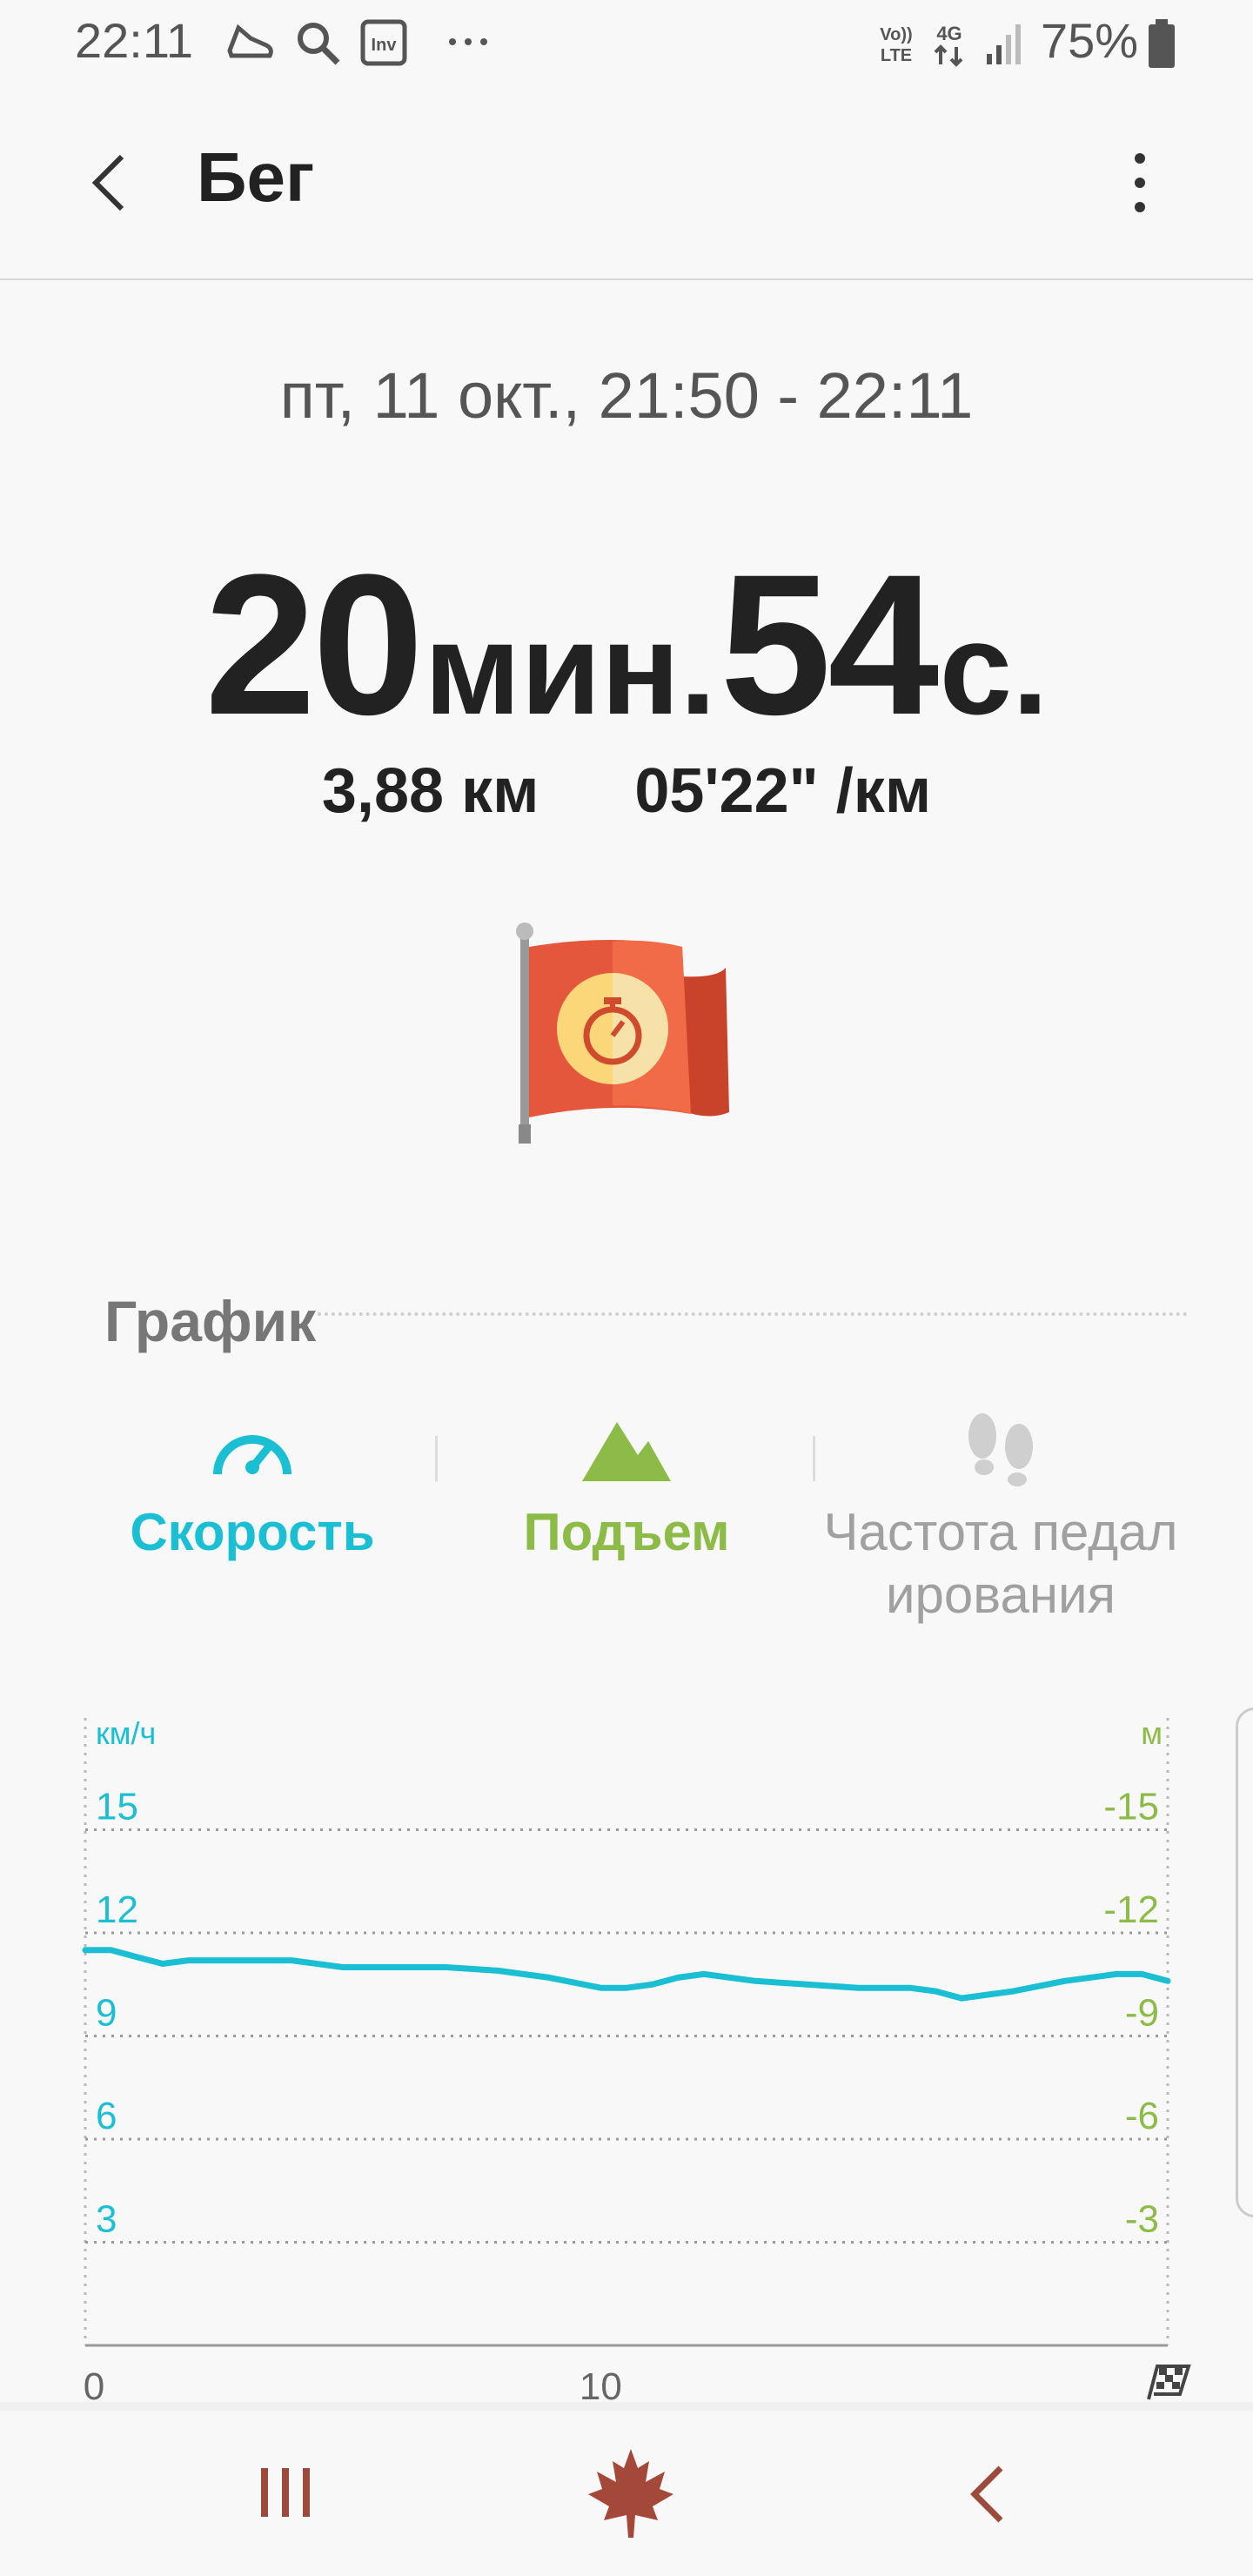 This screenshot has width=1253, height=2576. Describe the element at coordinates (256, 177) in the screenshot. I see `page-title: Бег` at that location.